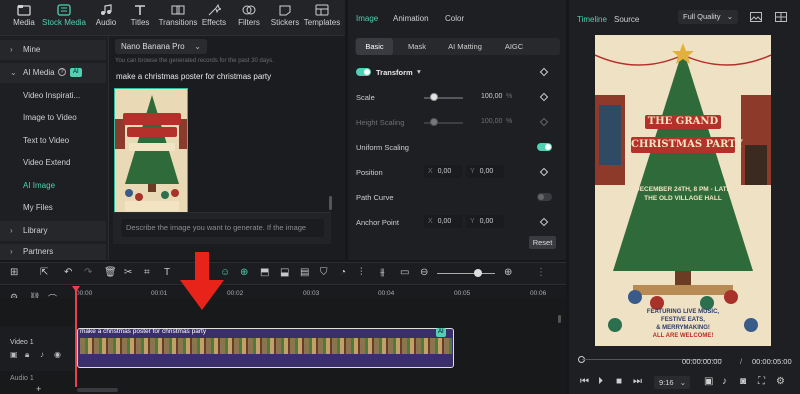 This screenshot has height=394, width=800. What do you see at coordinates (68, 273) in the screenshot?
I see `undo-icon: ↶` at bounding box center [68, 273].